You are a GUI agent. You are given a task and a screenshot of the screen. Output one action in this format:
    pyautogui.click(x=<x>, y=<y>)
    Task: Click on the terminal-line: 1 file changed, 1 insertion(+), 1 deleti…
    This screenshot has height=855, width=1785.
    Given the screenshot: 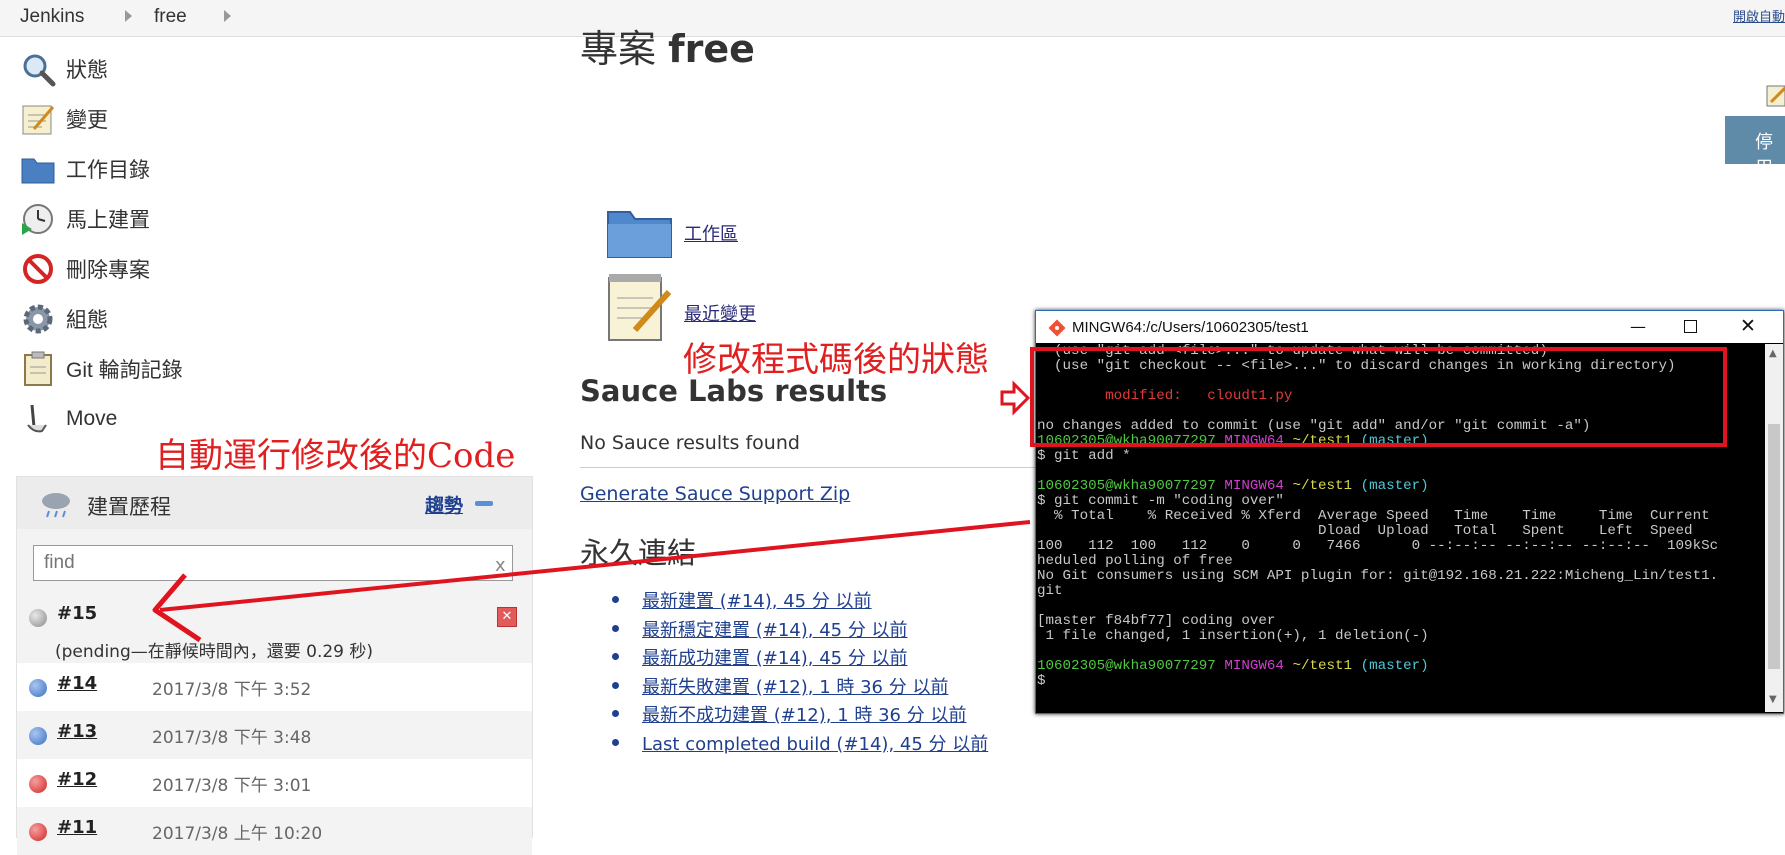 What is the action you would take?
    pyautogui.click(x=1399, y=636)
    